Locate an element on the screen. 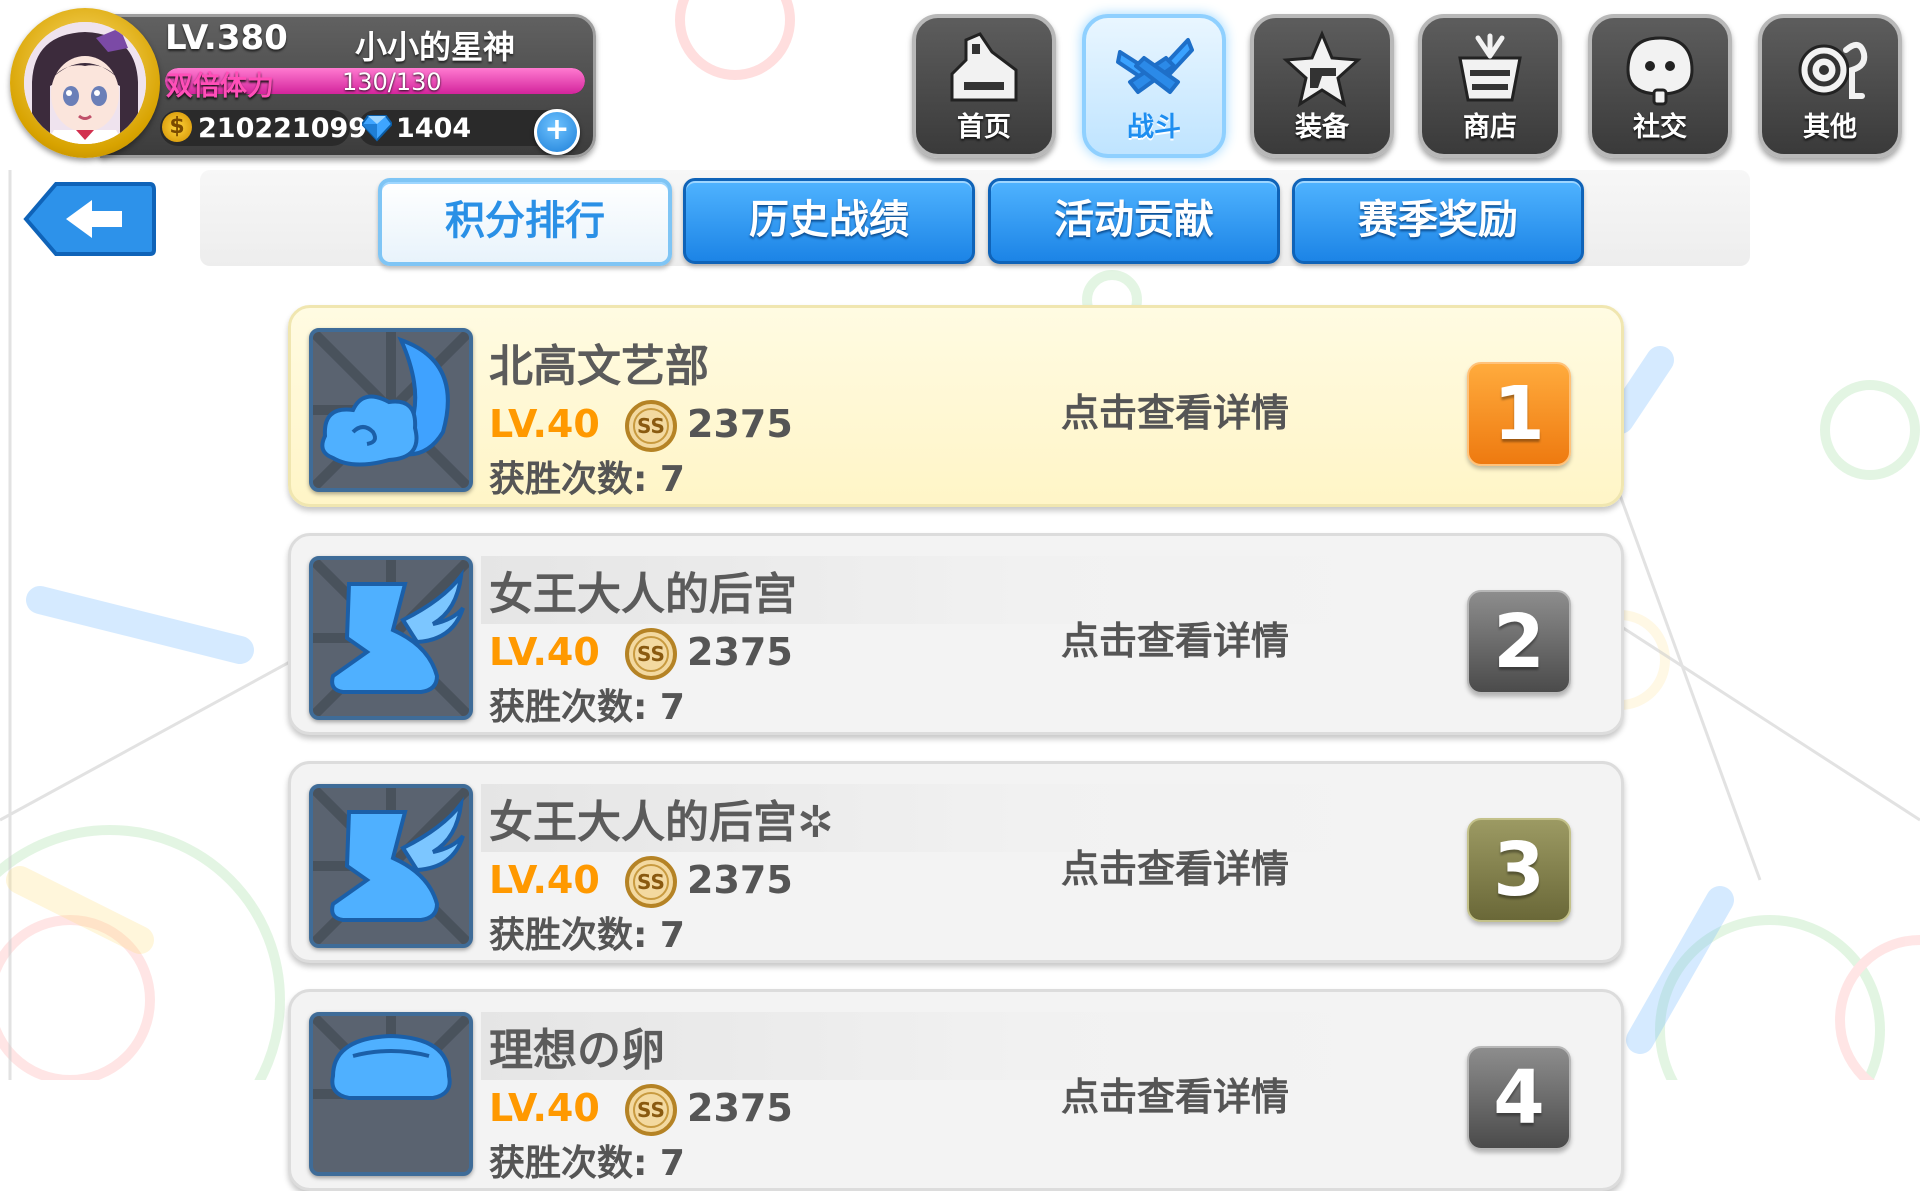 The image size is (1920, 1191). team-name: 理想の卵 is located at coordinates (577, 1050).